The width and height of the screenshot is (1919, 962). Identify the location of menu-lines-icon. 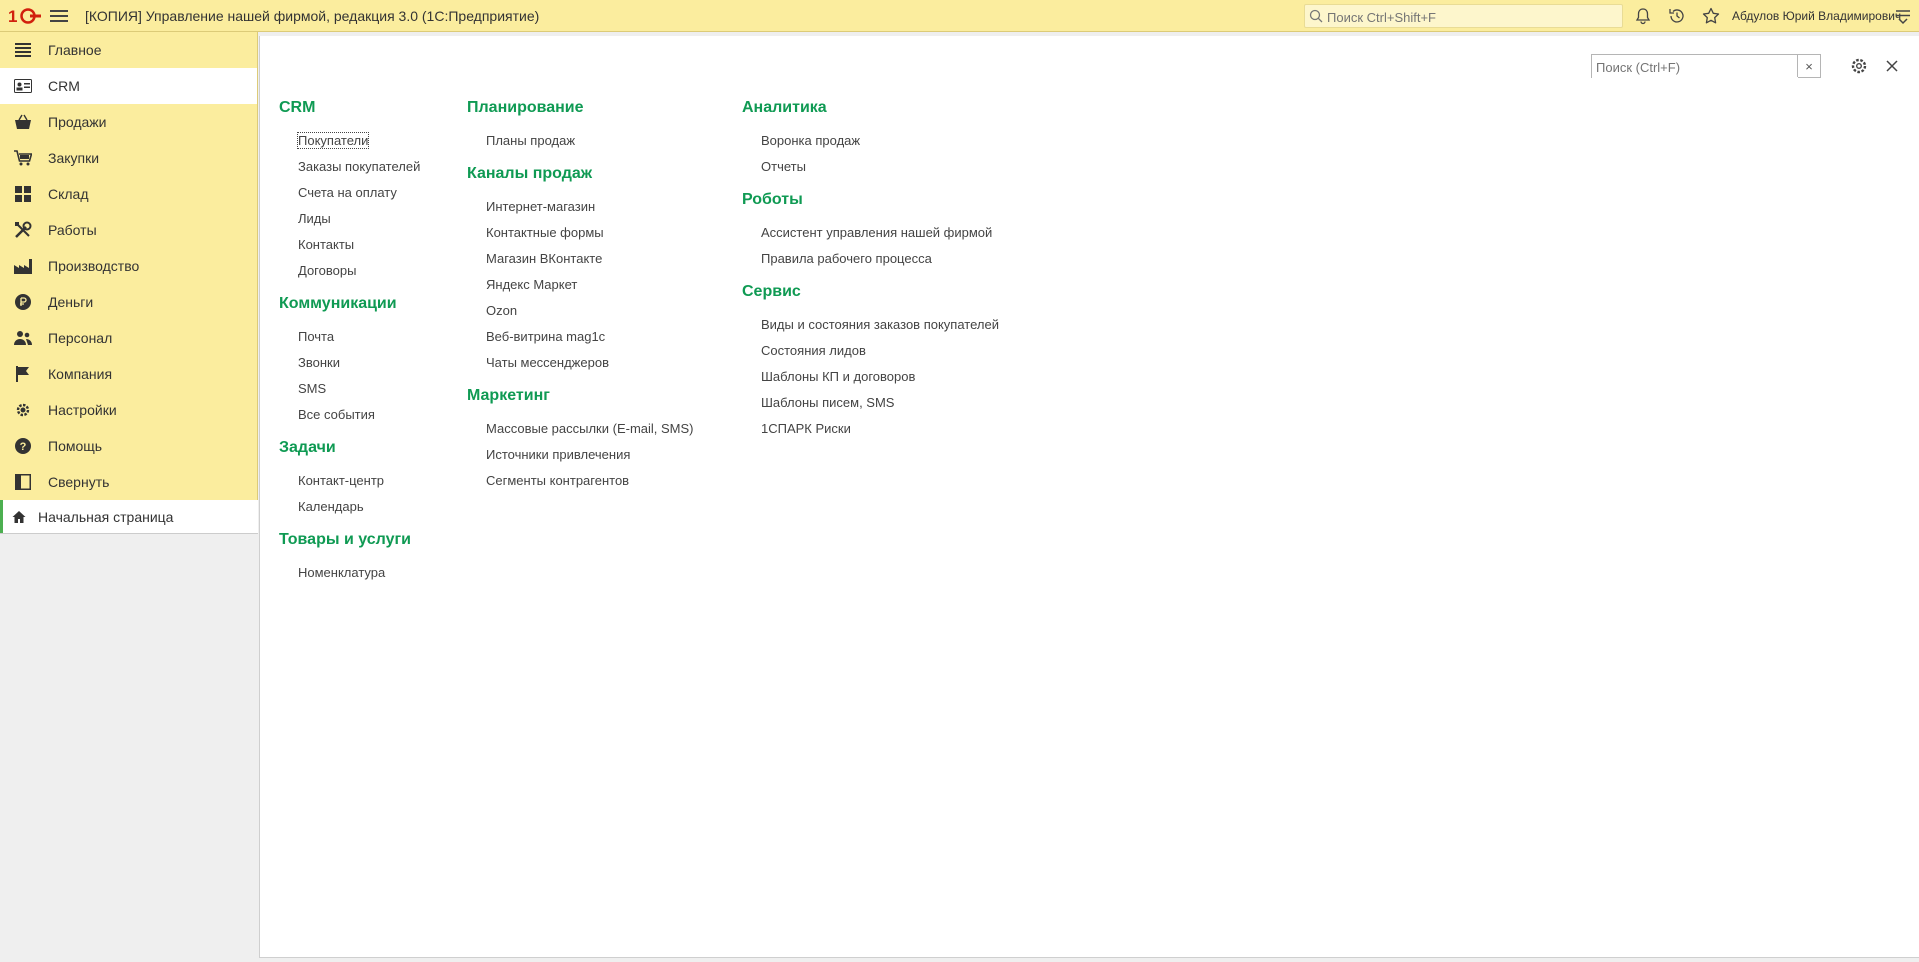
(23, 50).